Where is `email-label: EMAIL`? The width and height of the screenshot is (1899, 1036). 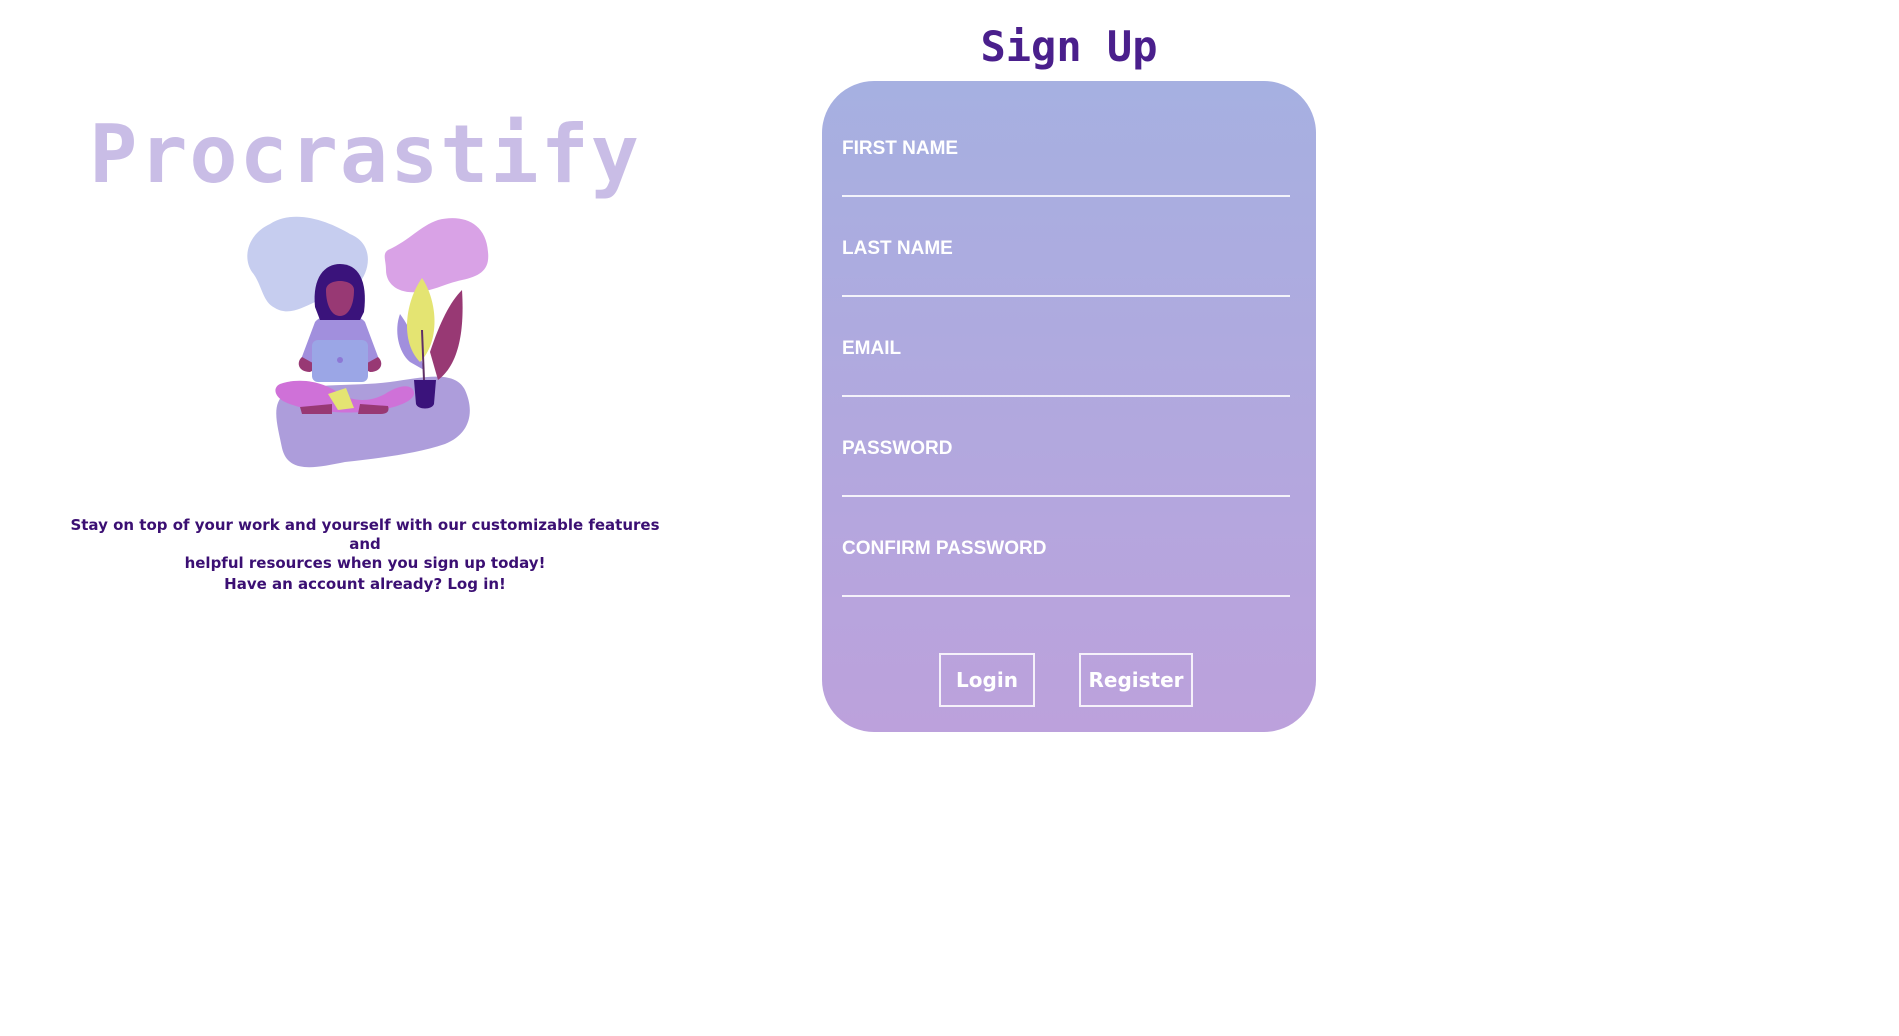 email-label: EMAIL is located at coordinates (872, 348).